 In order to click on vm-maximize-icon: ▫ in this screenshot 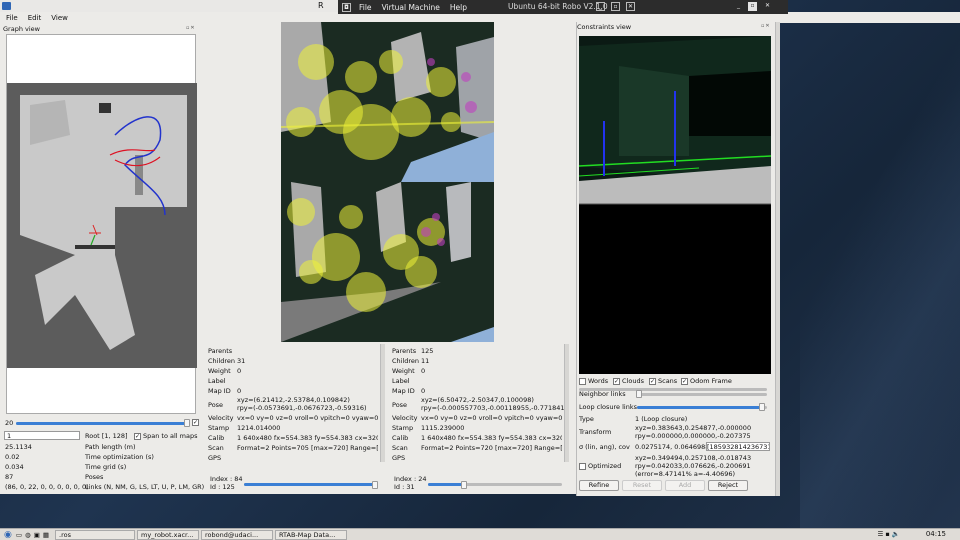, I will do `click(752, 6)`.